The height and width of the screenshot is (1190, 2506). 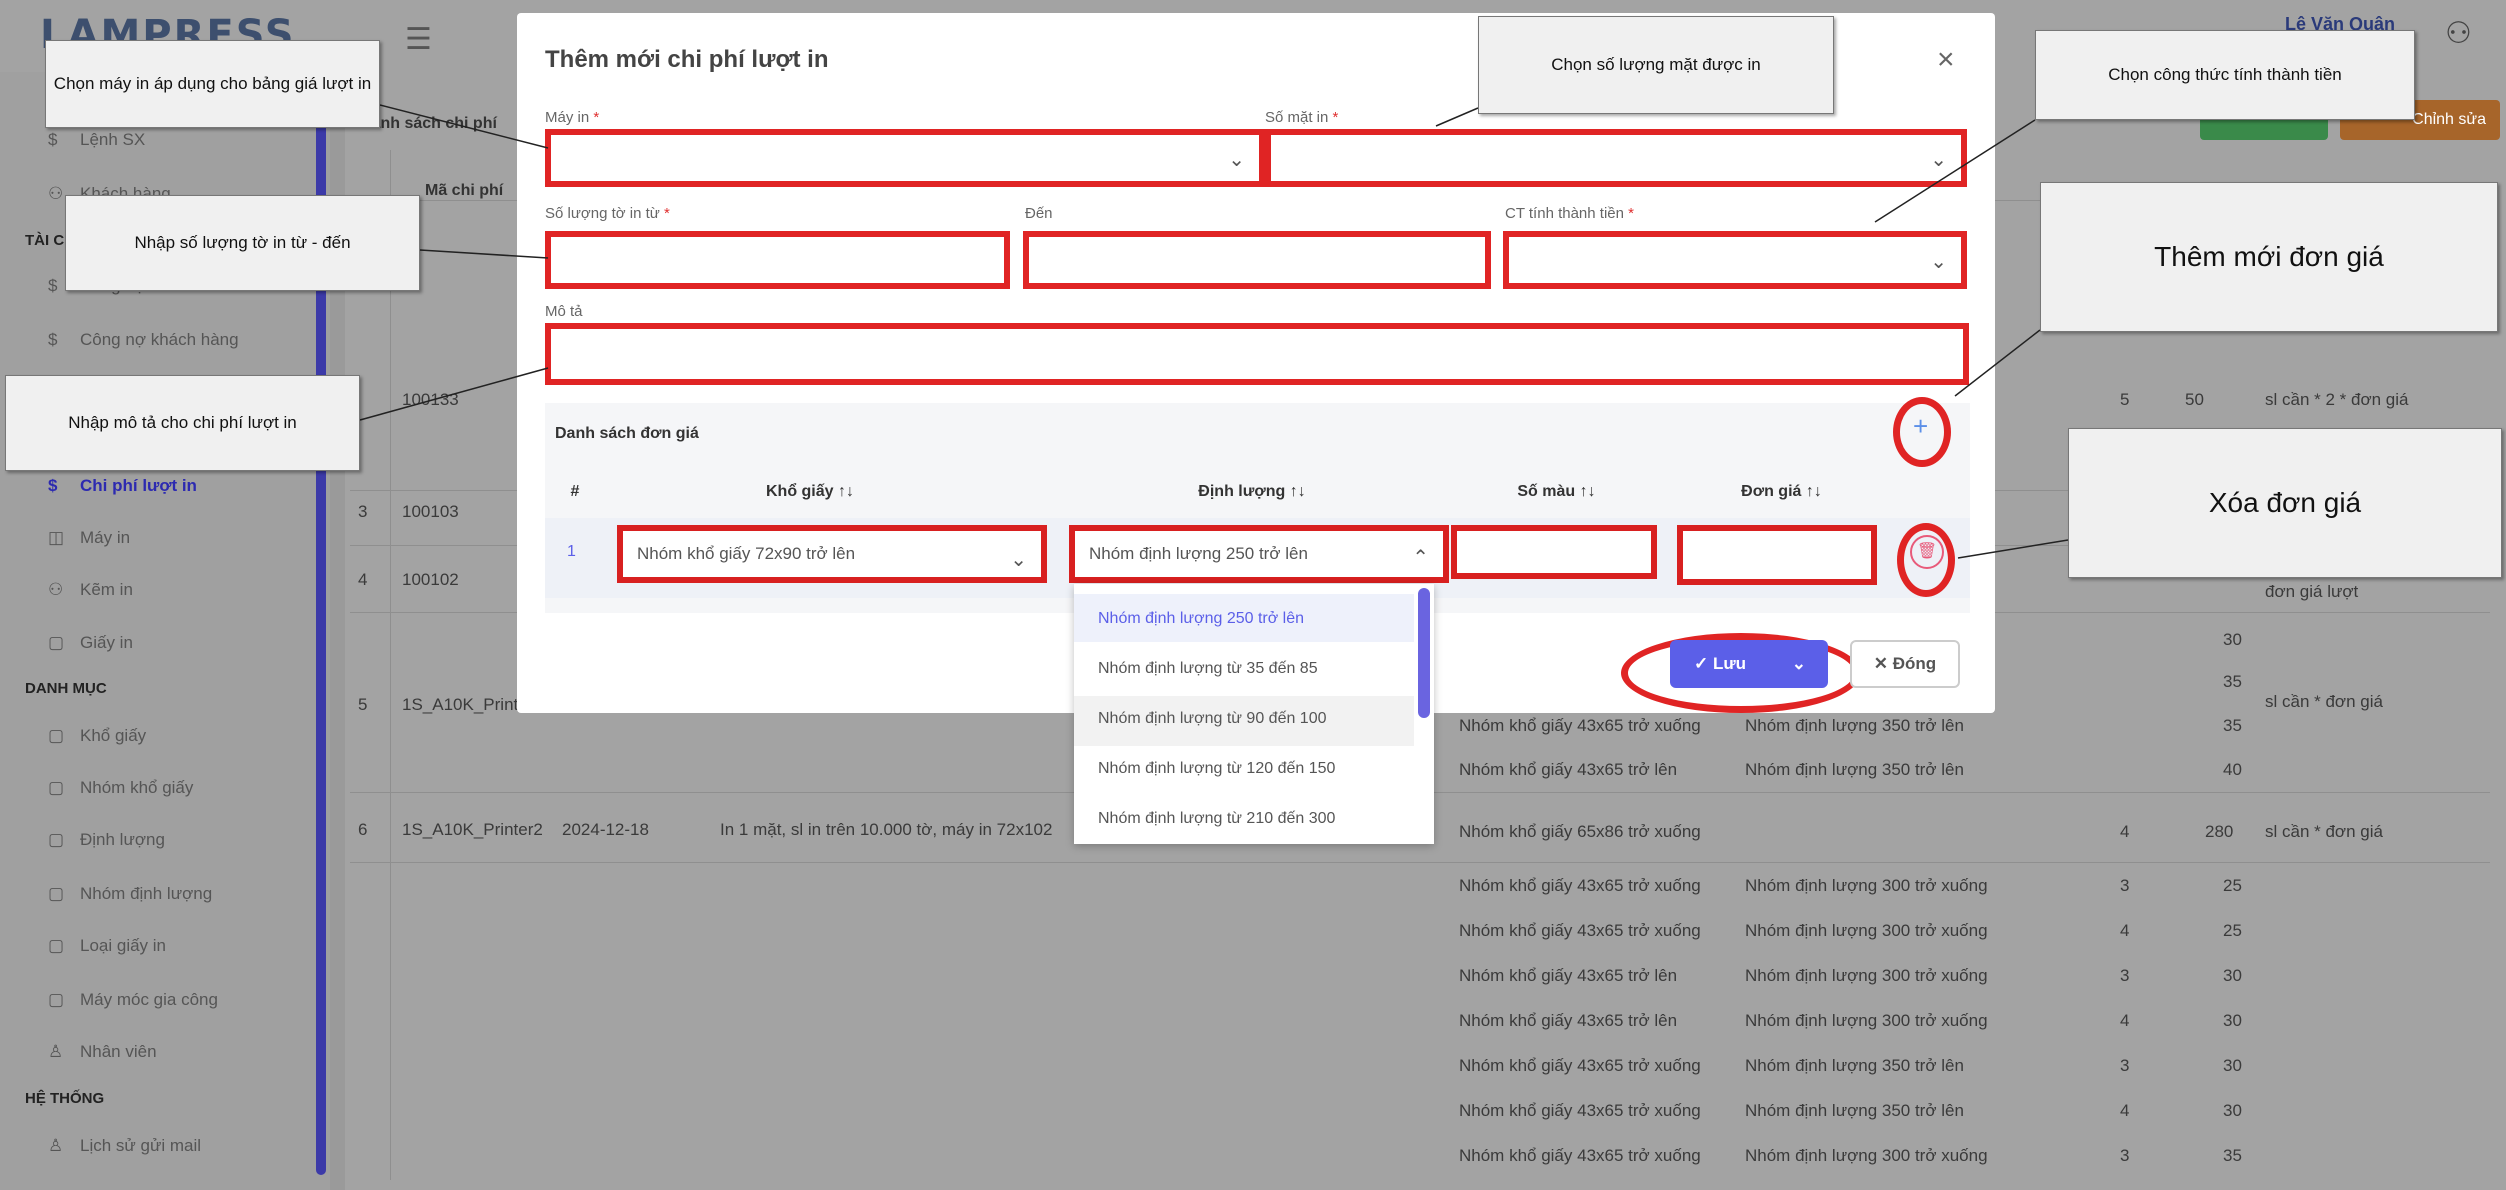 I want to click on callout-line-printer, so click(x=464, y=126).